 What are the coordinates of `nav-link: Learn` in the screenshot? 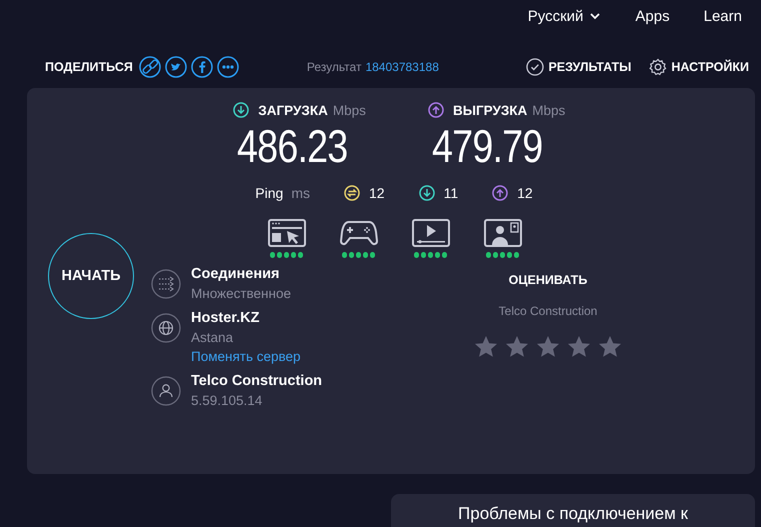 It's located at (723, 16).